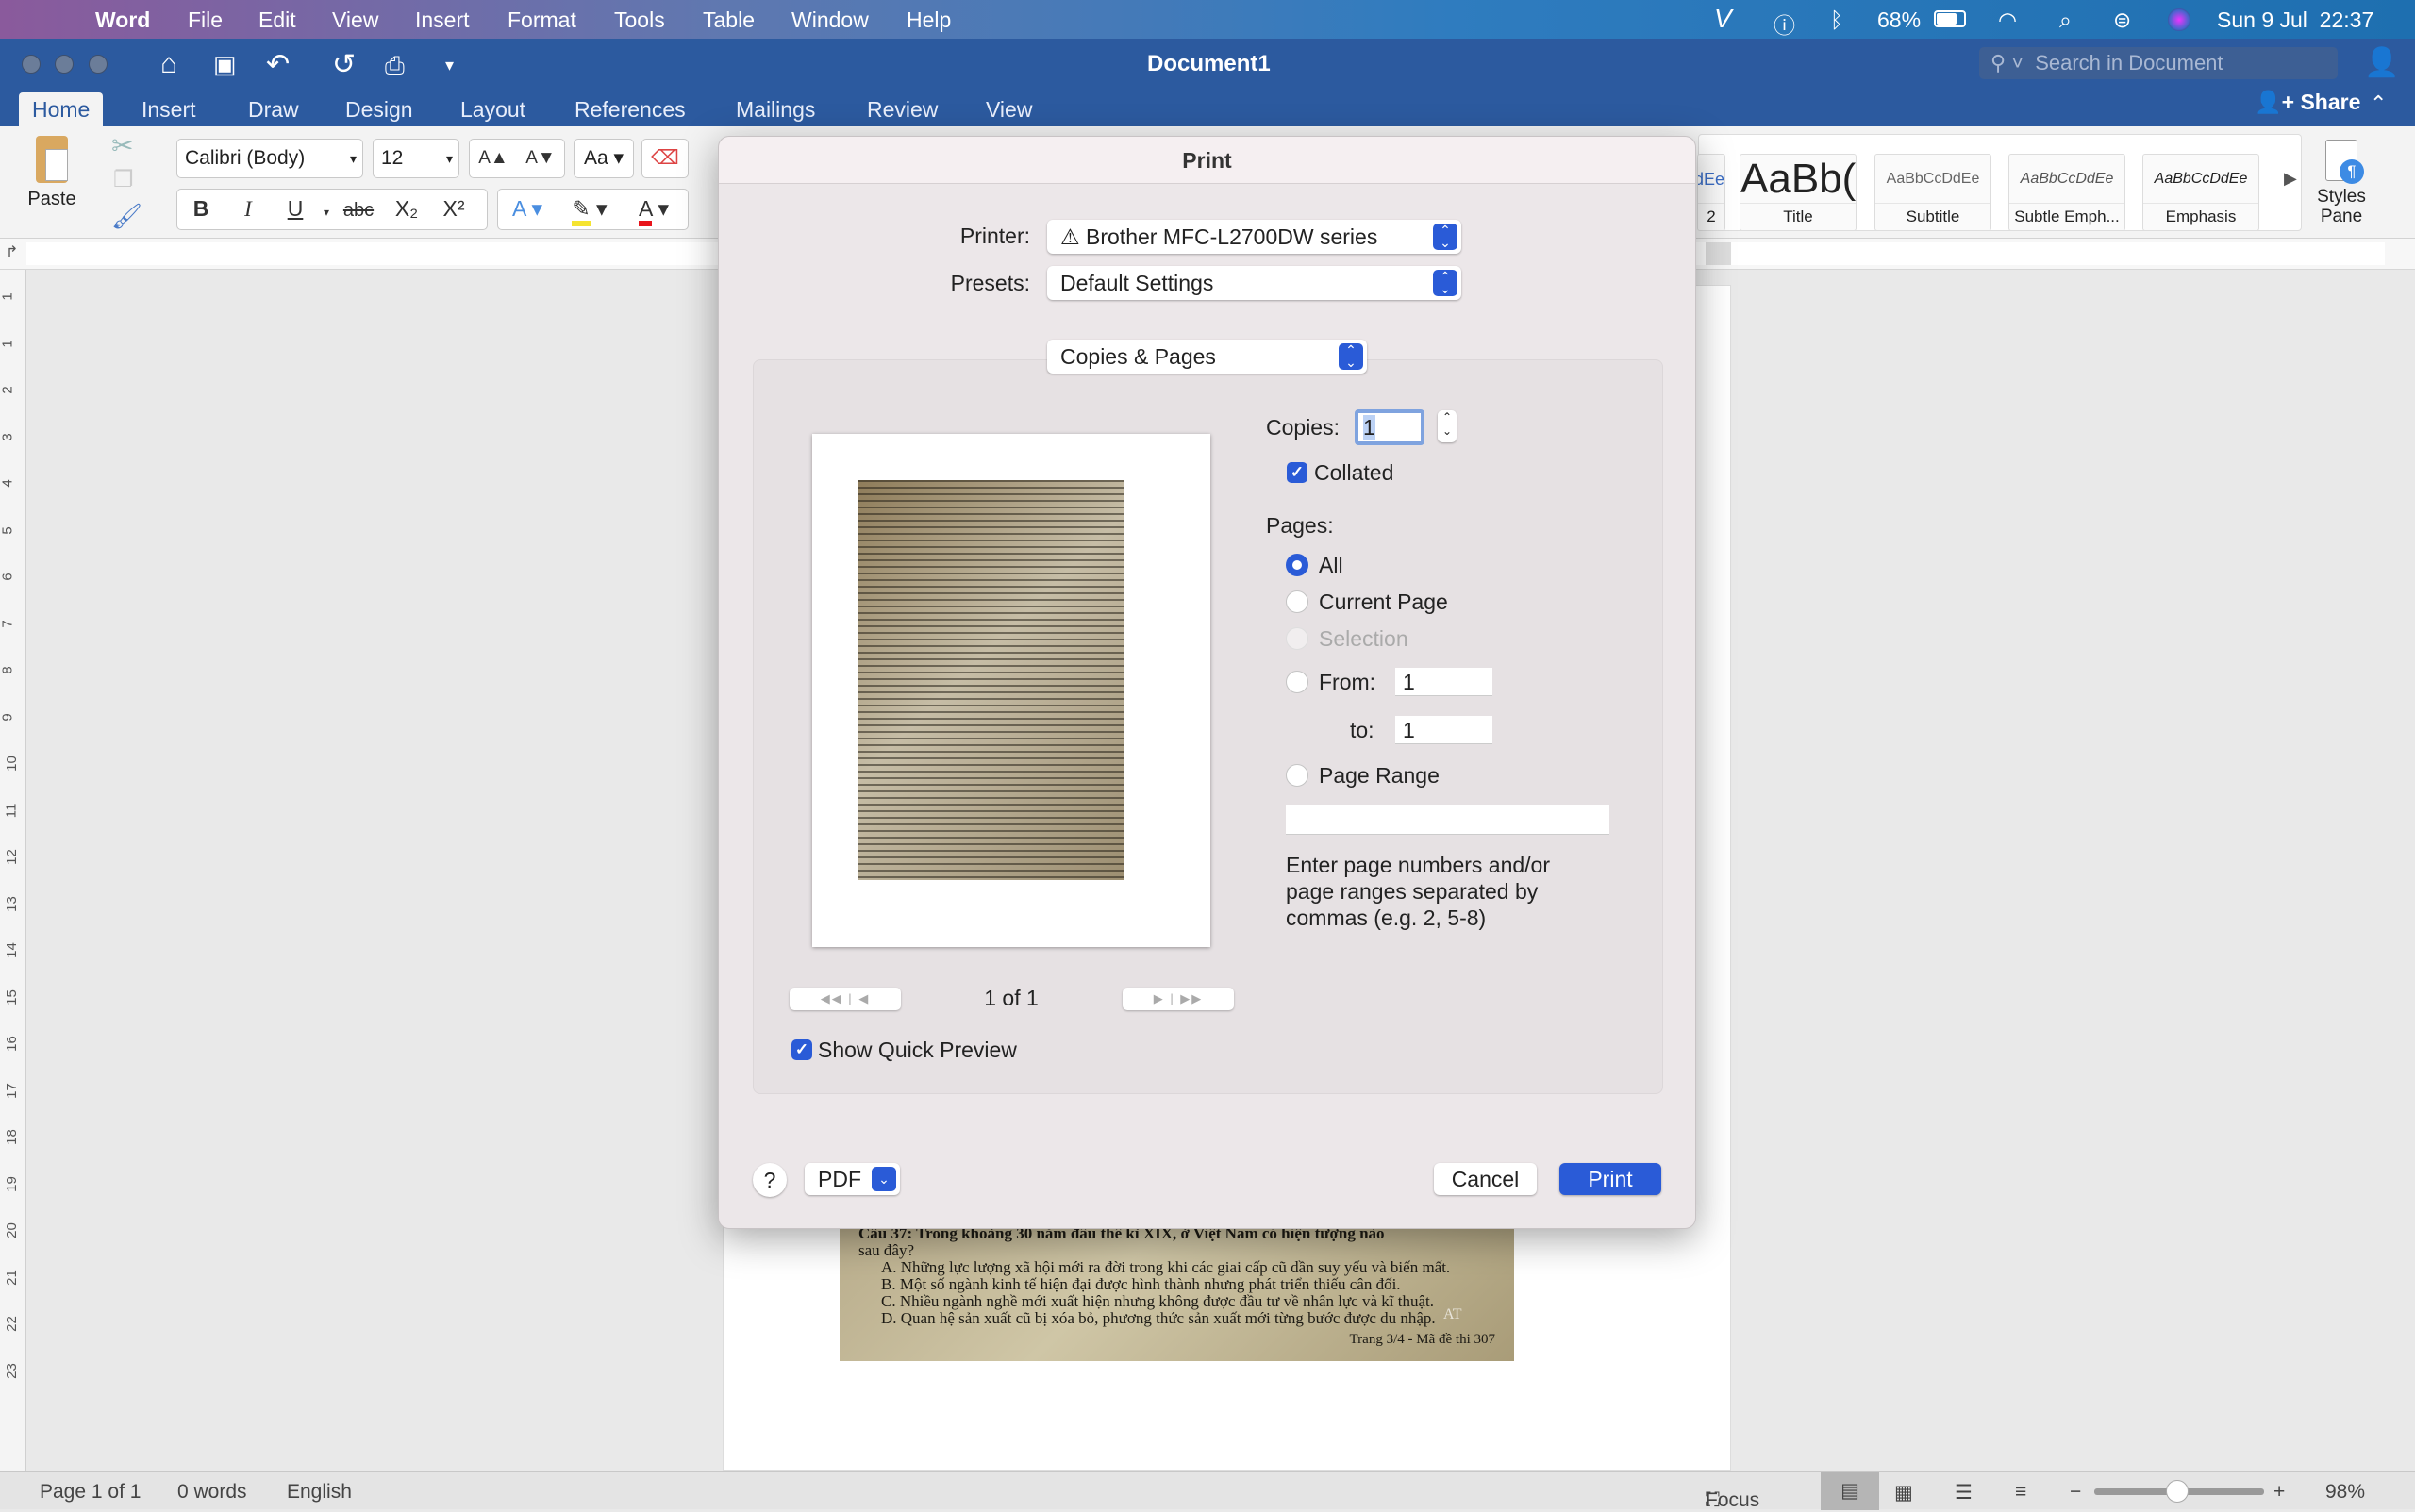  What do you see at coordinates (1964, 1492) in the screenshot?
I see `outline-view-icon: ☰` at bounding box center [1964, 1492].